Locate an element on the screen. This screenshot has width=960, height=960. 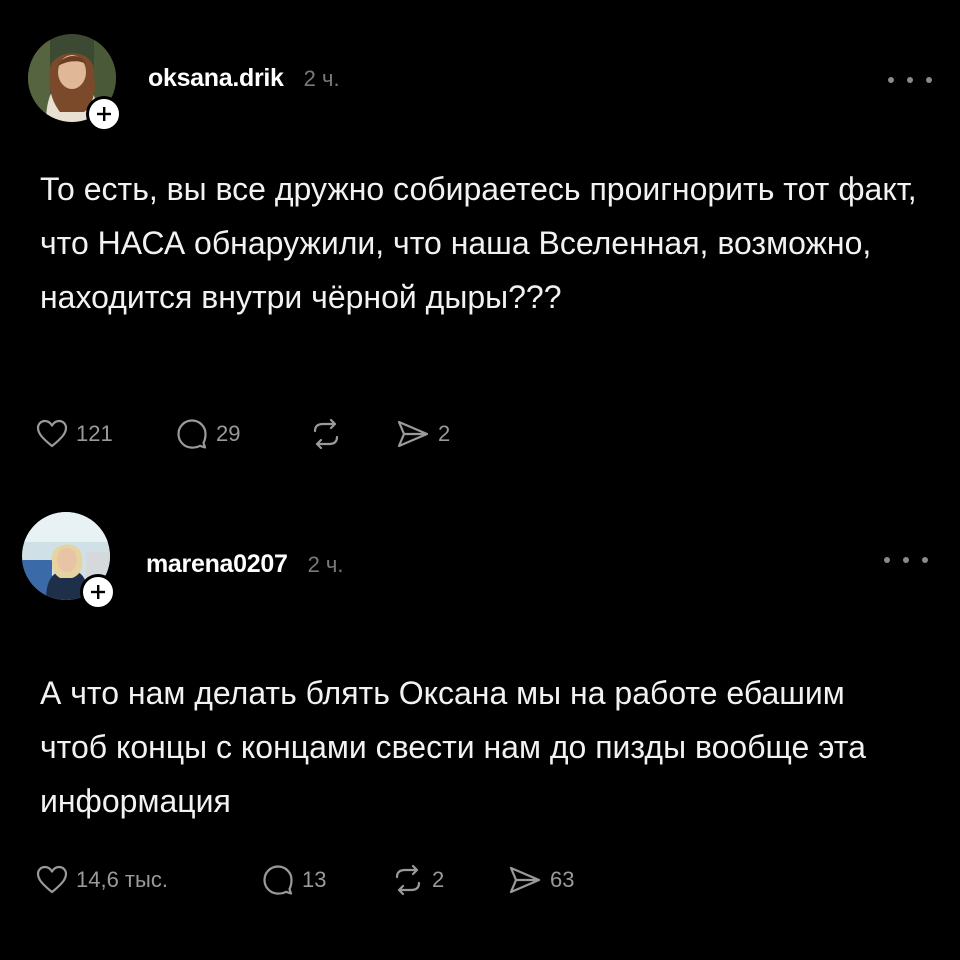
repost-button is located at coordinates (353, 434).